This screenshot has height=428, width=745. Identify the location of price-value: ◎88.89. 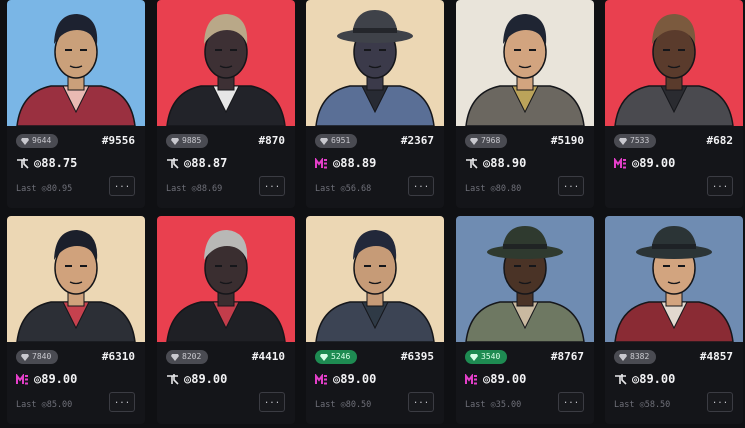
(355, 163).